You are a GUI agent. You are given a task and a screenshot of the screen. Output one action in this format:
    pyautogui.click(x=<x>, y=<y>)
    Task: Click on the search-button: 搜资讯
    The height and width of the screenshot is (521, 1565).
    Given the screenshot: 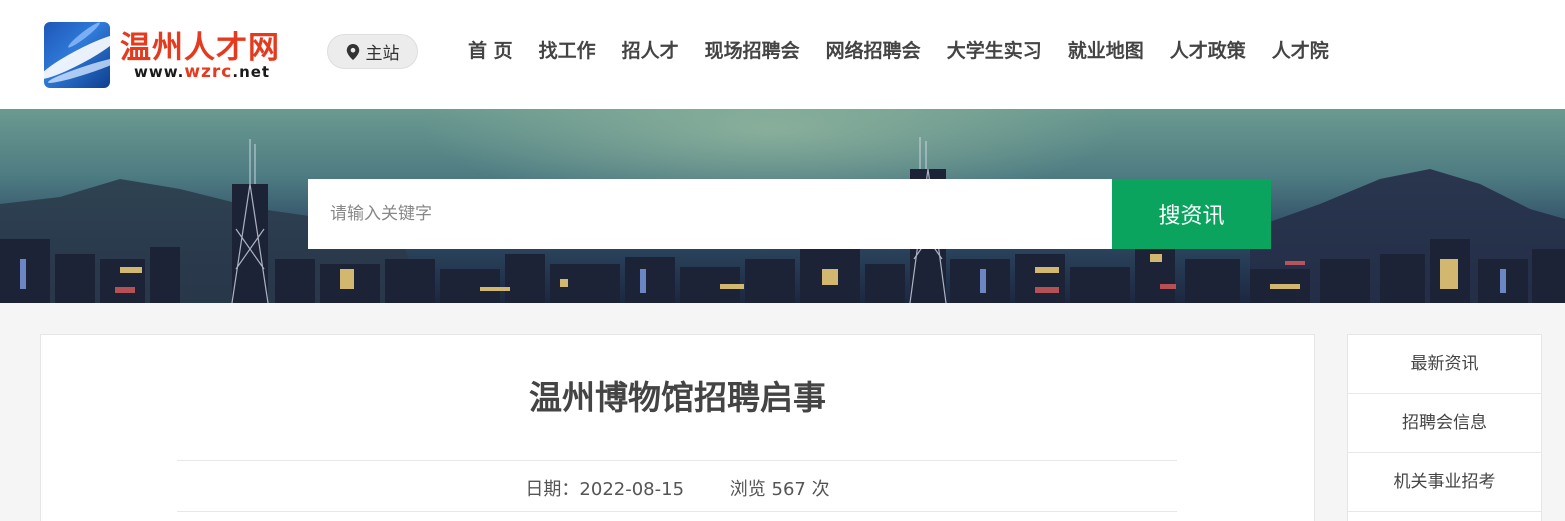 What is the action you would take?
    pyautogui.click(x=1191, y=214)
    